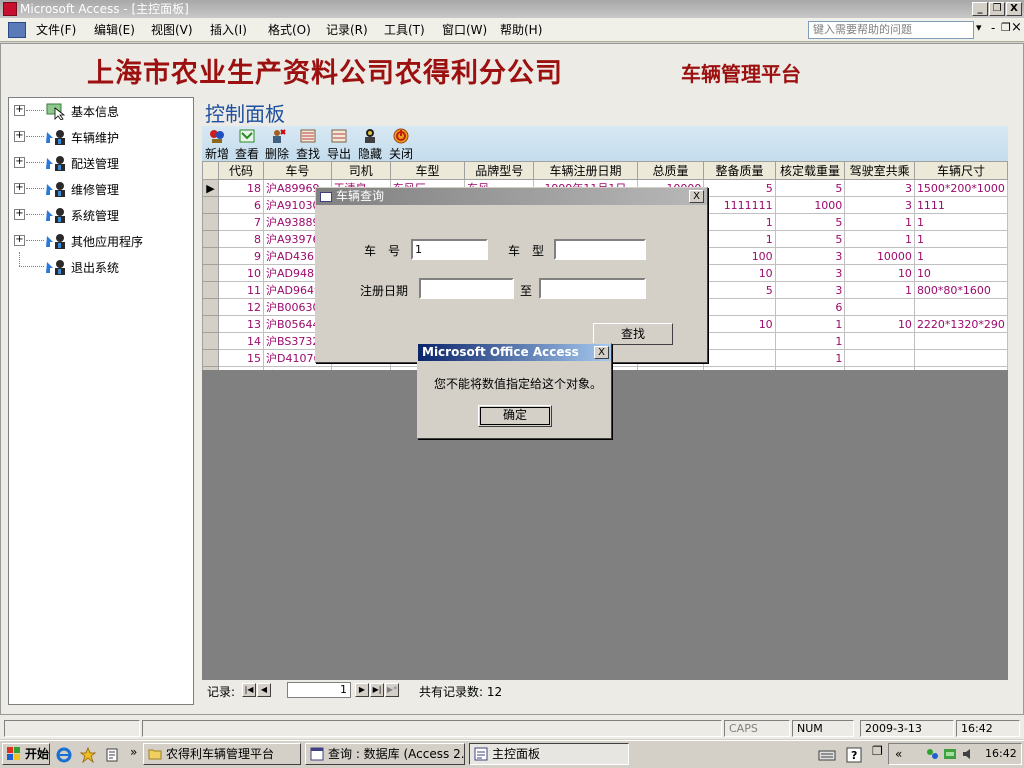 This screenshot has height=768, width=1024. What do you see at coordinates (172, 30) in the screenshot?
I see `menu-view: 视图(V)` at bounding box center [172, 30].